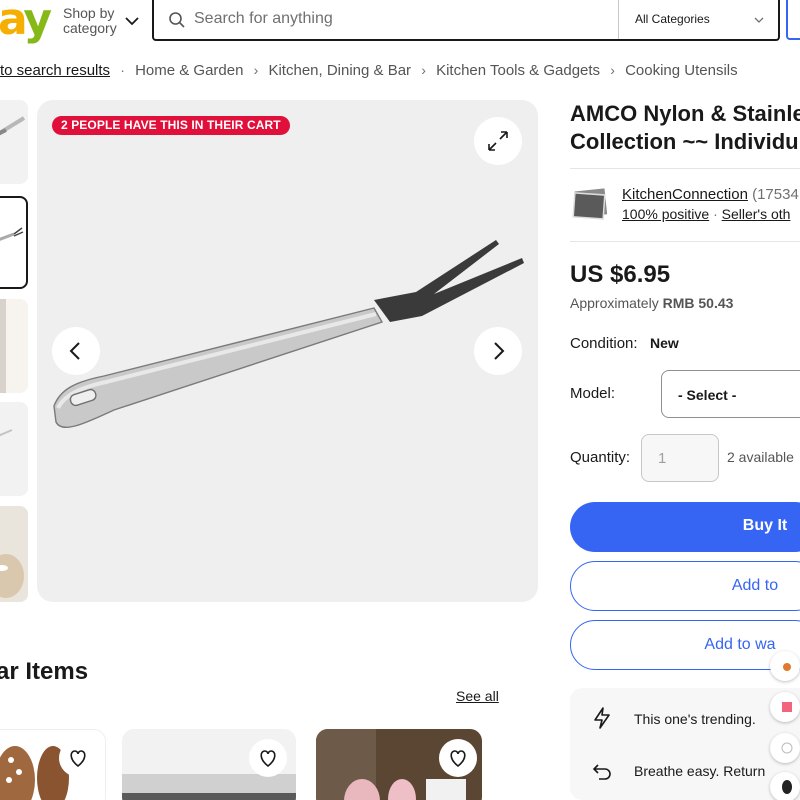  I want to click on chevron-left-icon, so click(74, 351).